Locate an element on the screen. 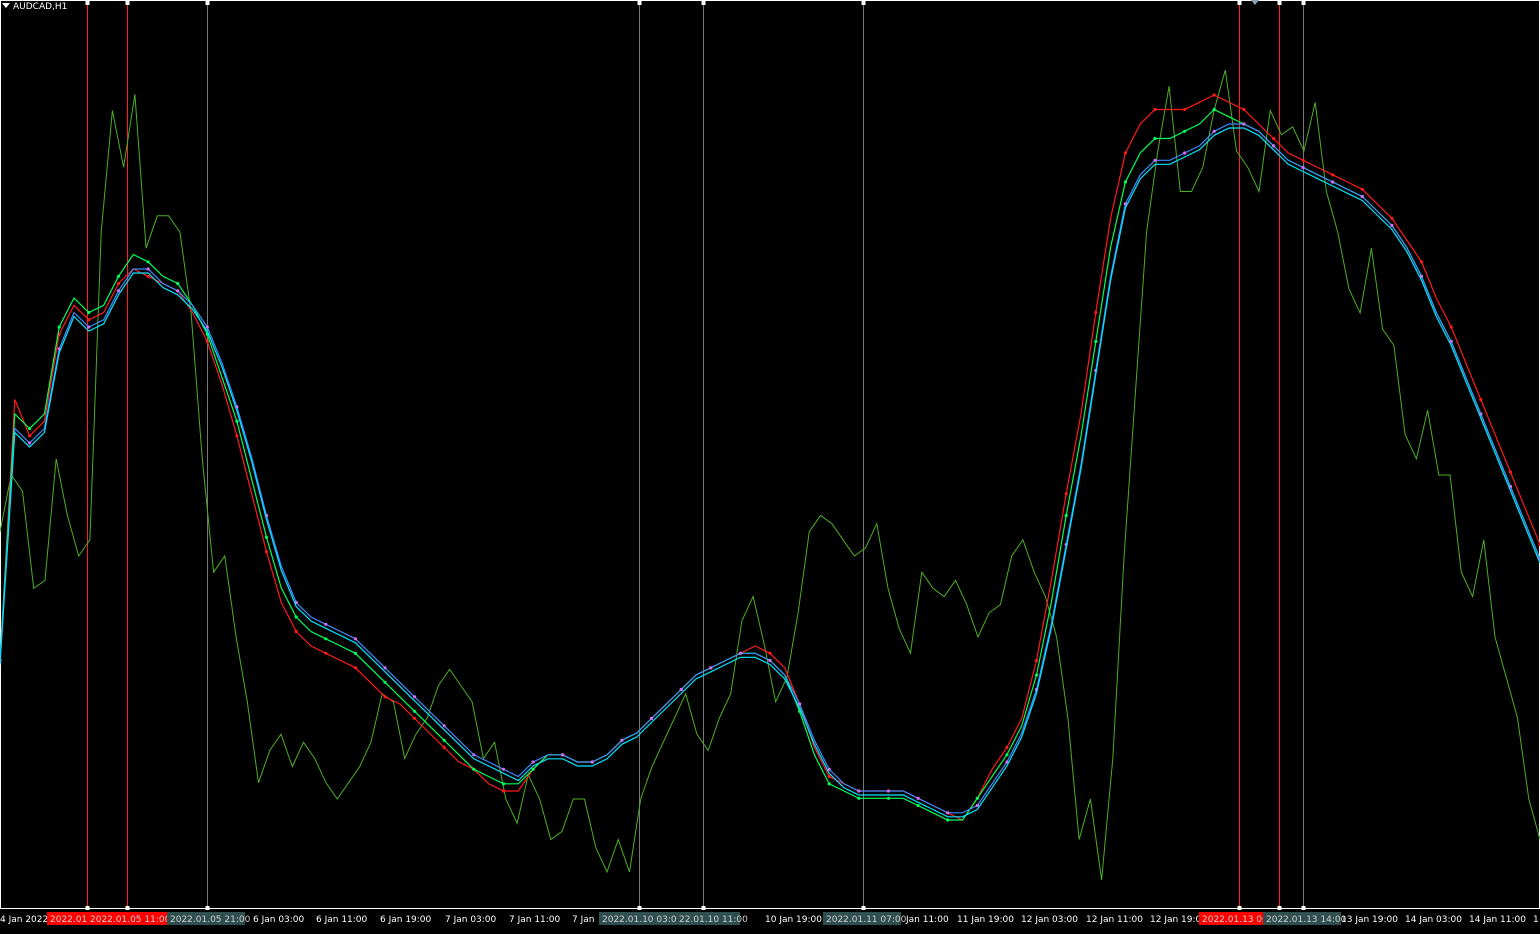  marker-time-label: 2022.01.05 11:00 is located at coordinates (130, 920).